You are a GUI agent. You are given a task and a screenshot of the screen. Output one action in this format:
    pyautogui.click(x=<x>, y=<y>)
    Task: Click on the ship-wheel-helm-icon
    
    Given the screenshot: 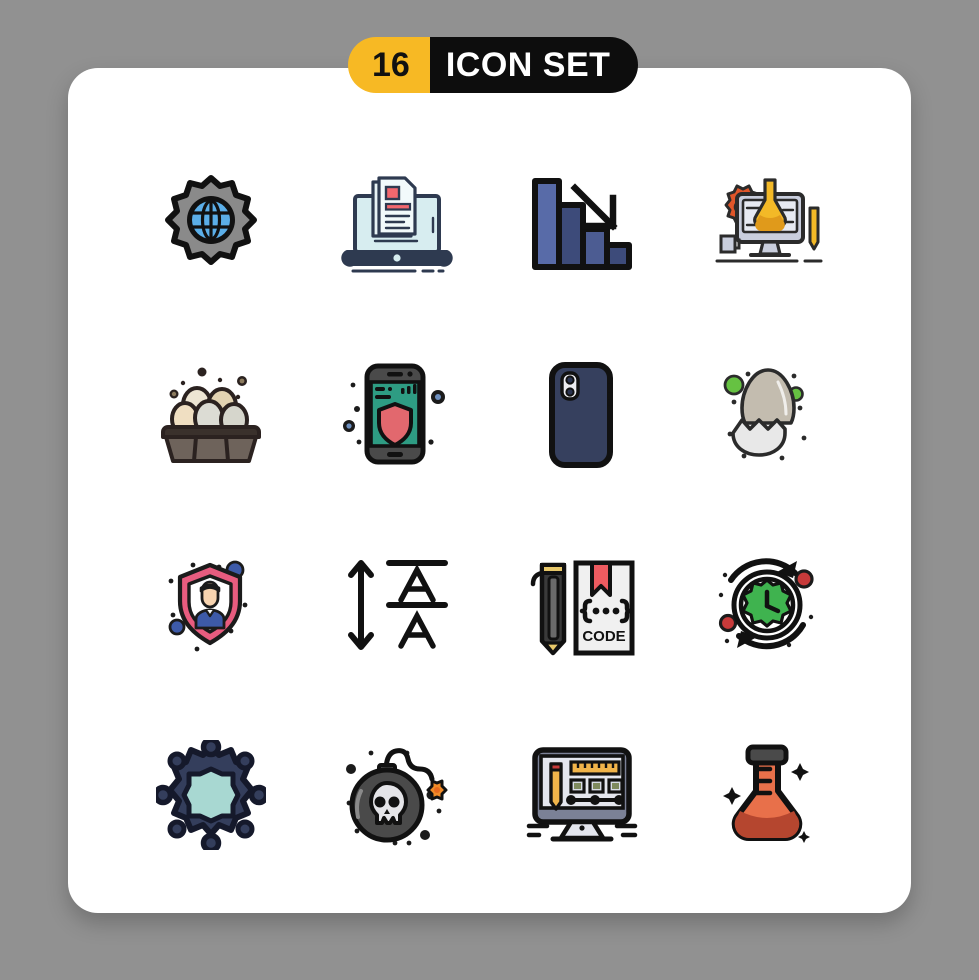 What is the action you would take?
    pyautogui.click(x=210, y=795)
    